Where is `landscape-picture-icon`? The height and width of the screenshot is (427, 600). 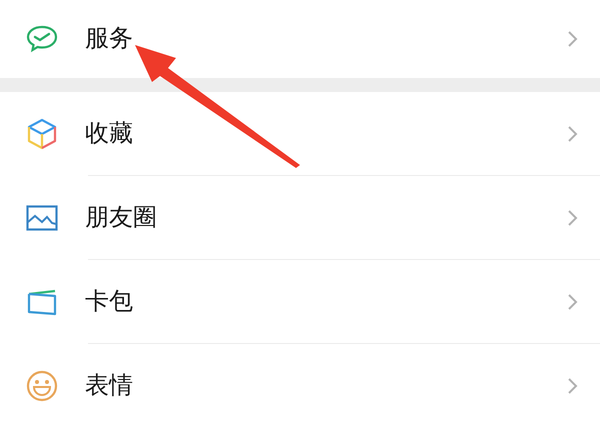
landscape-picture-icon is located at coordinates (42, 218).